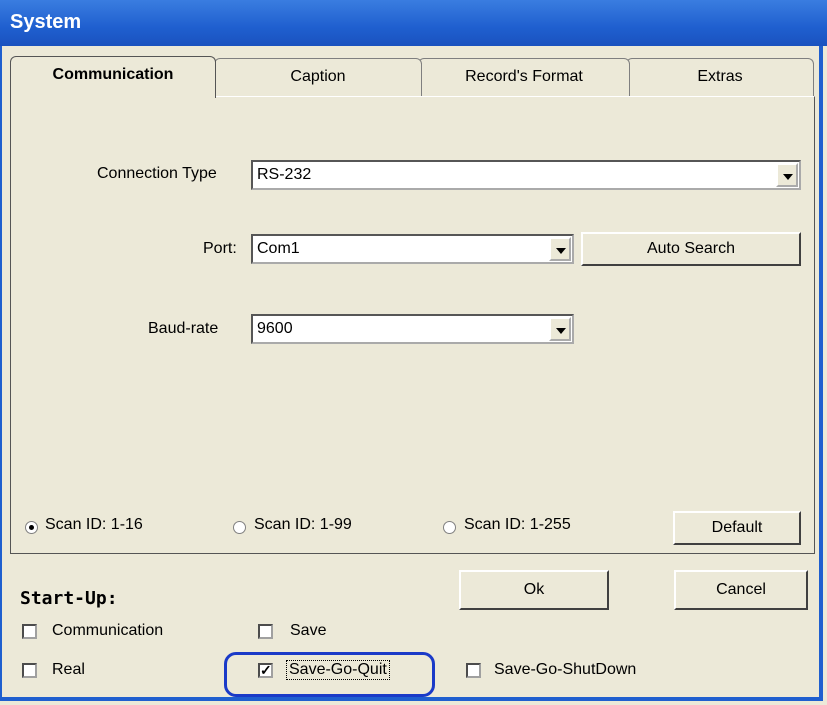  Describe the element at coordinates (318, 77) in the screenshot. I see `tab-caption: Caption` at that location.